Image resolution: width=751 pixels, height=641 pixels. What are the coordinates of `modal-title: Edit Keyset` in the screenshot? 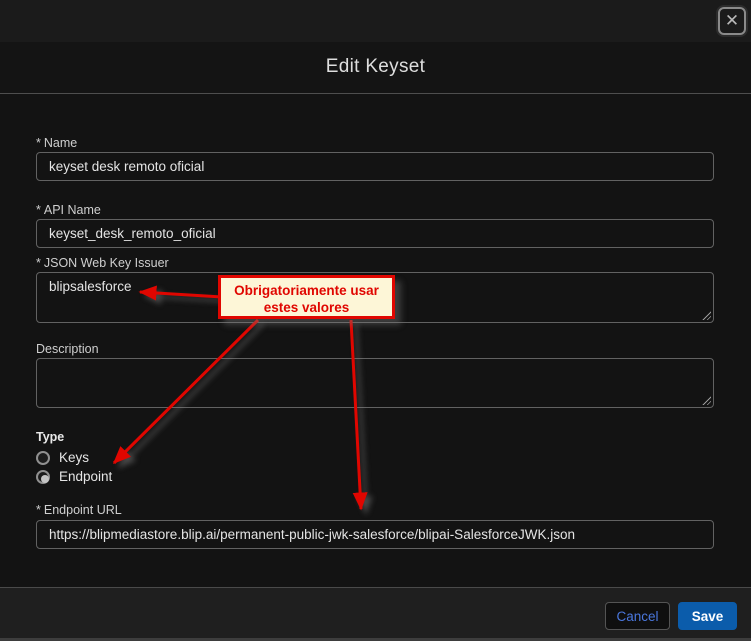 It's located at (375, 66).